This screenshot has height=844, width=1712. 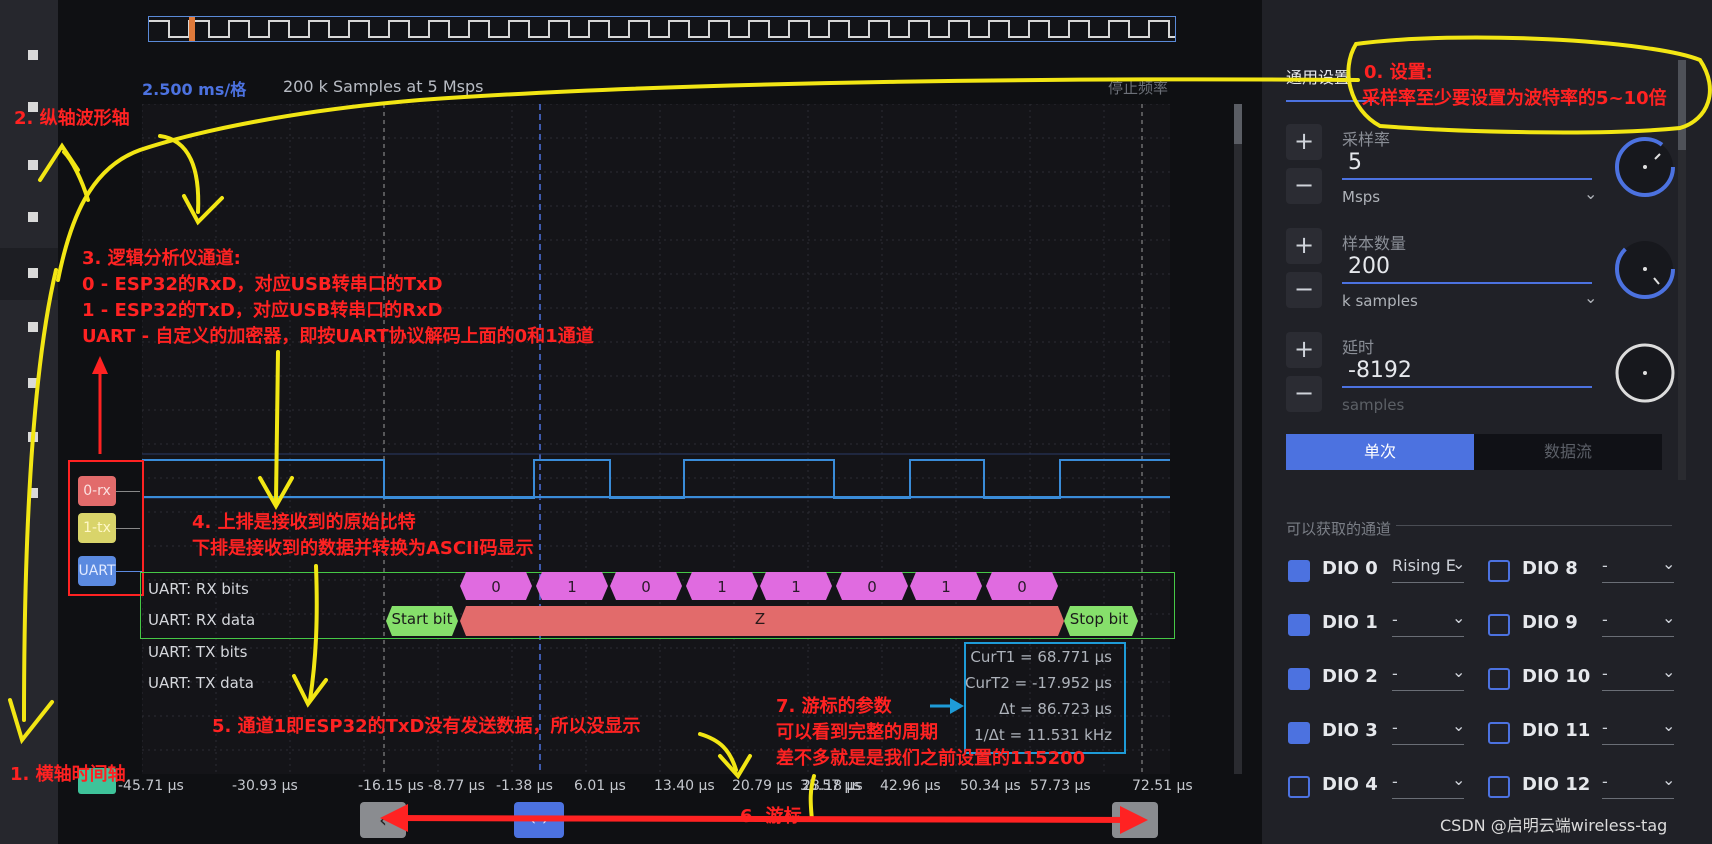 What do you see at coordinates (68, 774) in the screenshot?
I see `annotation-1: 1. 横轴时间轴` at bounding box center [68, 774].